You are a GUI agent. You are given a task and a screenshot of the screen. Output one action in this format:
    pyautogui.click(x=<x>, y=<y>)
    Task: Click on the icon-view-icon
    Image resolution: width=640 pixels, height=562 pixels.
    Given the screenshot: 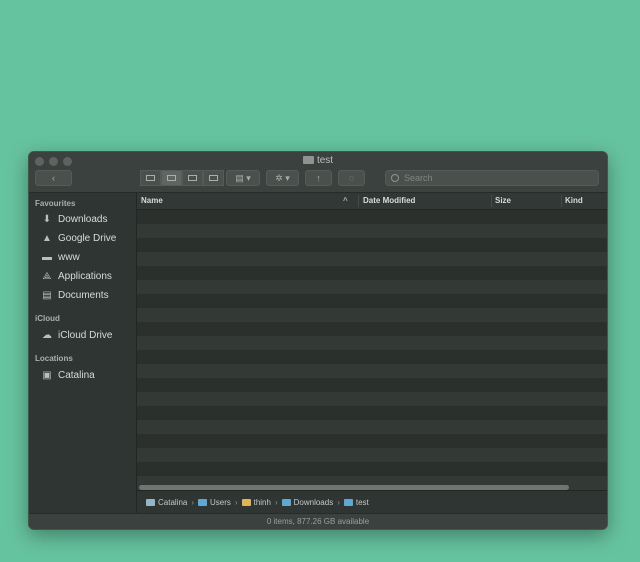 What is the action you would take?
    pyautogui.click(x=150, y=178)
    